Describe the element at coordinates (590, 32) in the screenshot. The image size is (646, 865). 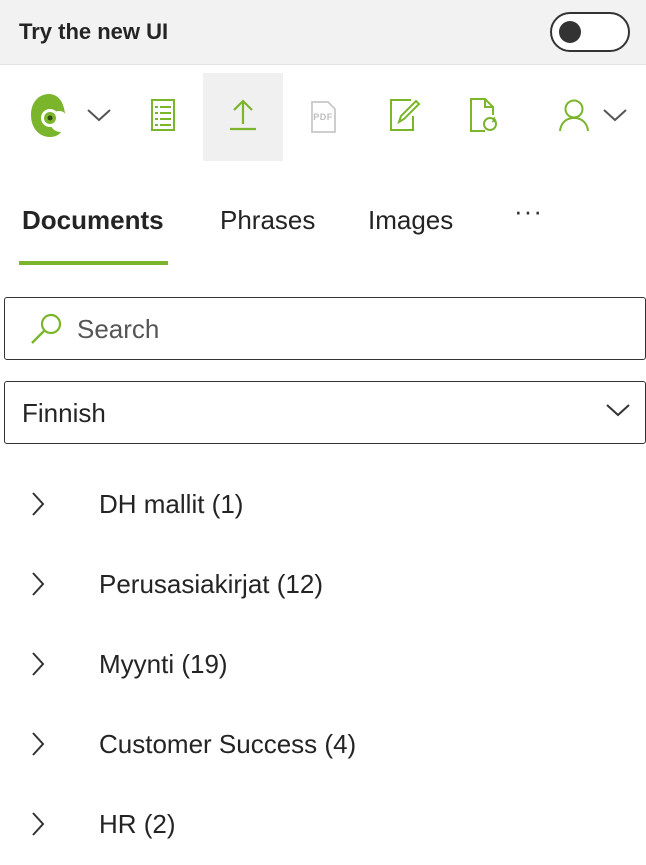
I see `new-ui-toggle` at that location.